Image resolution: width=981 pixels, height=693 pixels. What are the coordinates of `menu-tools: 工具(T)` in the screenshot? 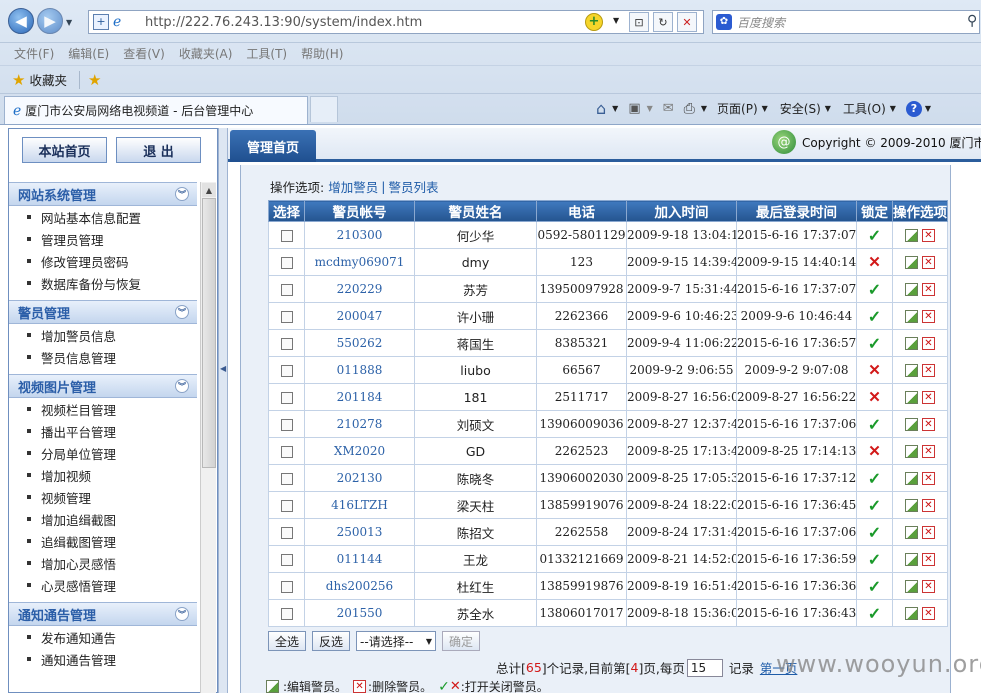 It's located at (266, 53).